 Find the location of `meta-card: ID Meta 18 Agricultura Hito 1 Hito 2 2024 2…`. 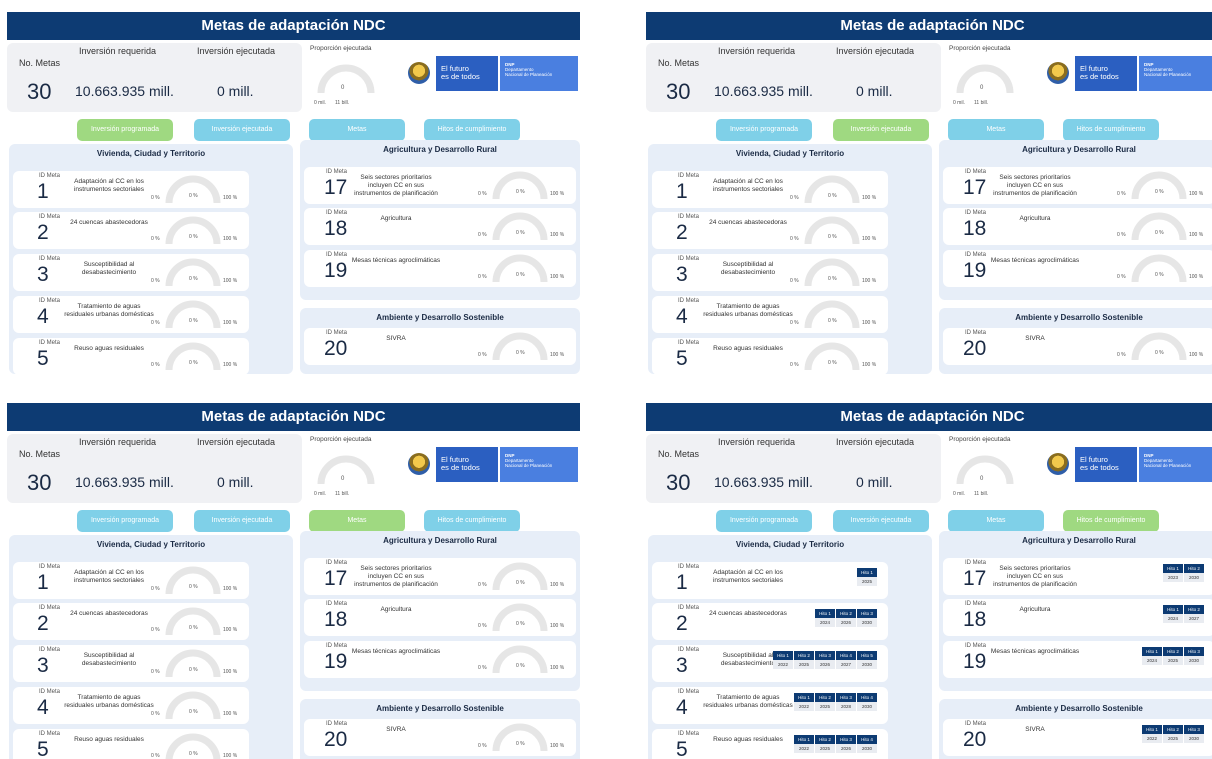

meta-card: ID Meta 18 Agricultura Hito 1 Hito 2 2024 2… is located at coordinates (1077, 617).